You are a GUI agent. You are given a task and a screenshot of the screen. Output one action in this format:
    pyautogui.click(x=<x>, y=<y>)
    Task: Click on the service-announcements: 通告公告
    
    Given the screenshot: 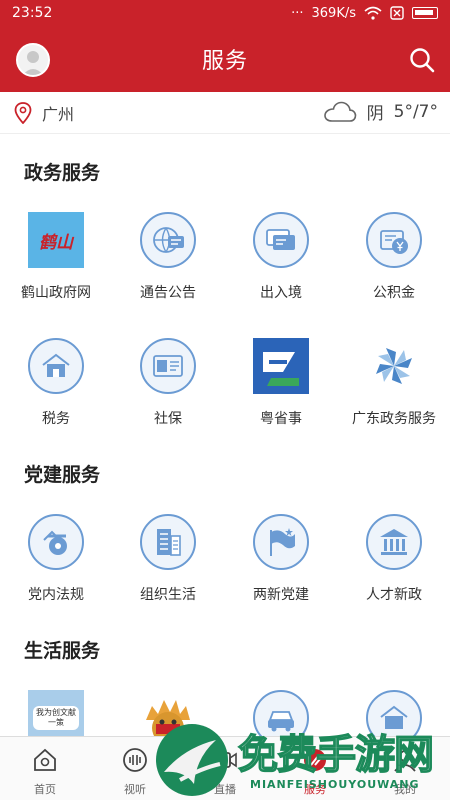 What is the action you would take?
    pyautogui.click(x=168, y=257)
    